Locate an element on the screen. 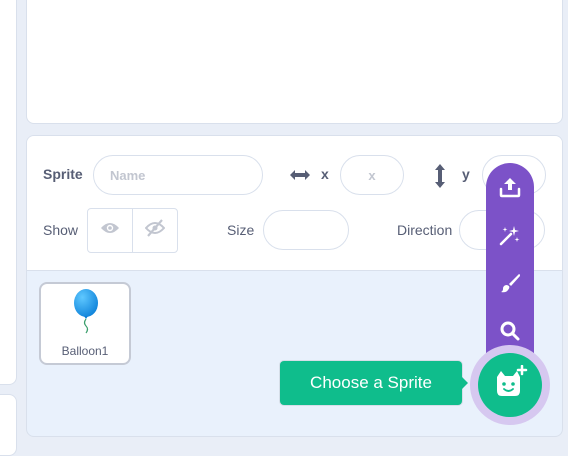  sprite-label: Sprite is located at coordinates (63, 174).